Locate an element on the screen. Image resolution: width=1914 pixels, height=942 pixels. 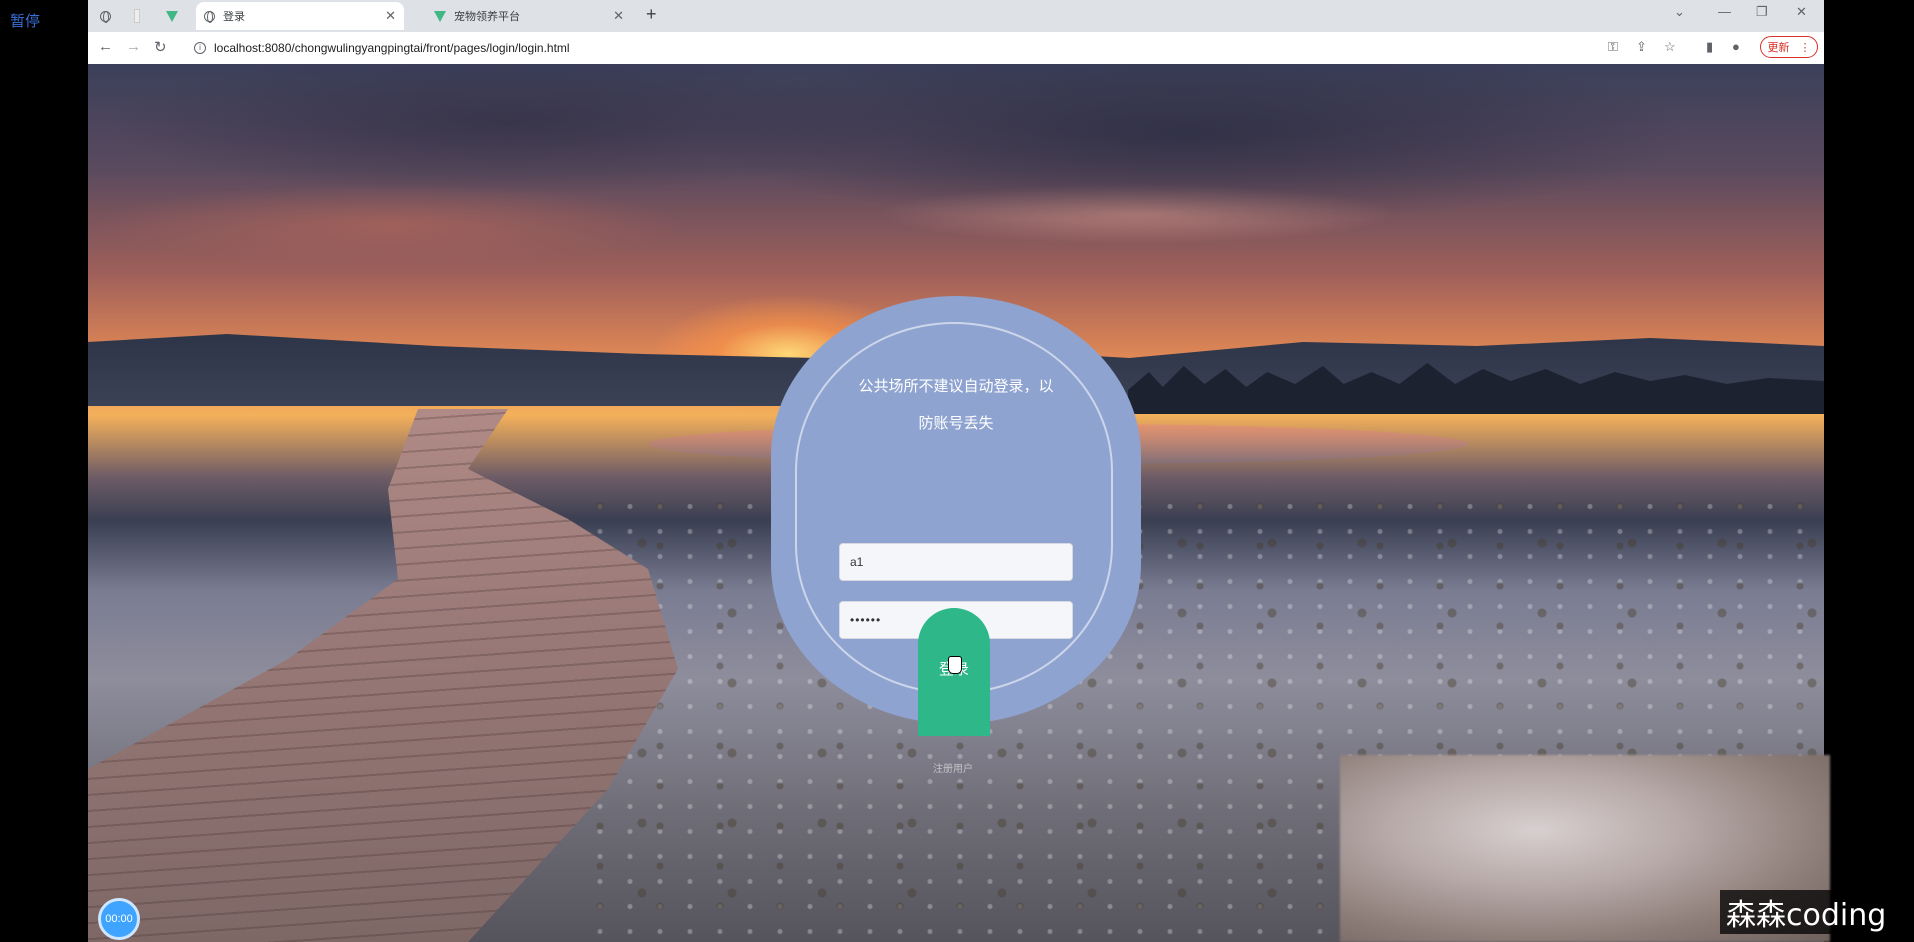
tab-login: 登录 ✕ is located at coordinates (300, 16).